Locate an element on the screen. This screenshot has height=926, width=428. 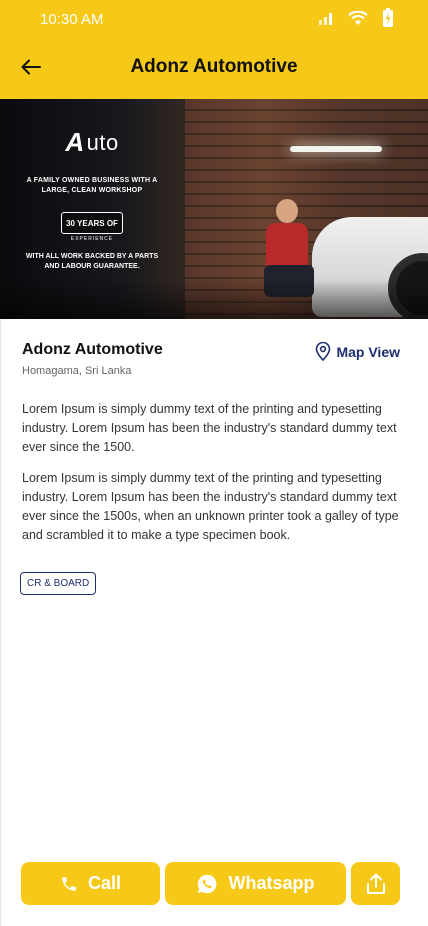
map-view-label: Map View is located at coordinates (368, 351).